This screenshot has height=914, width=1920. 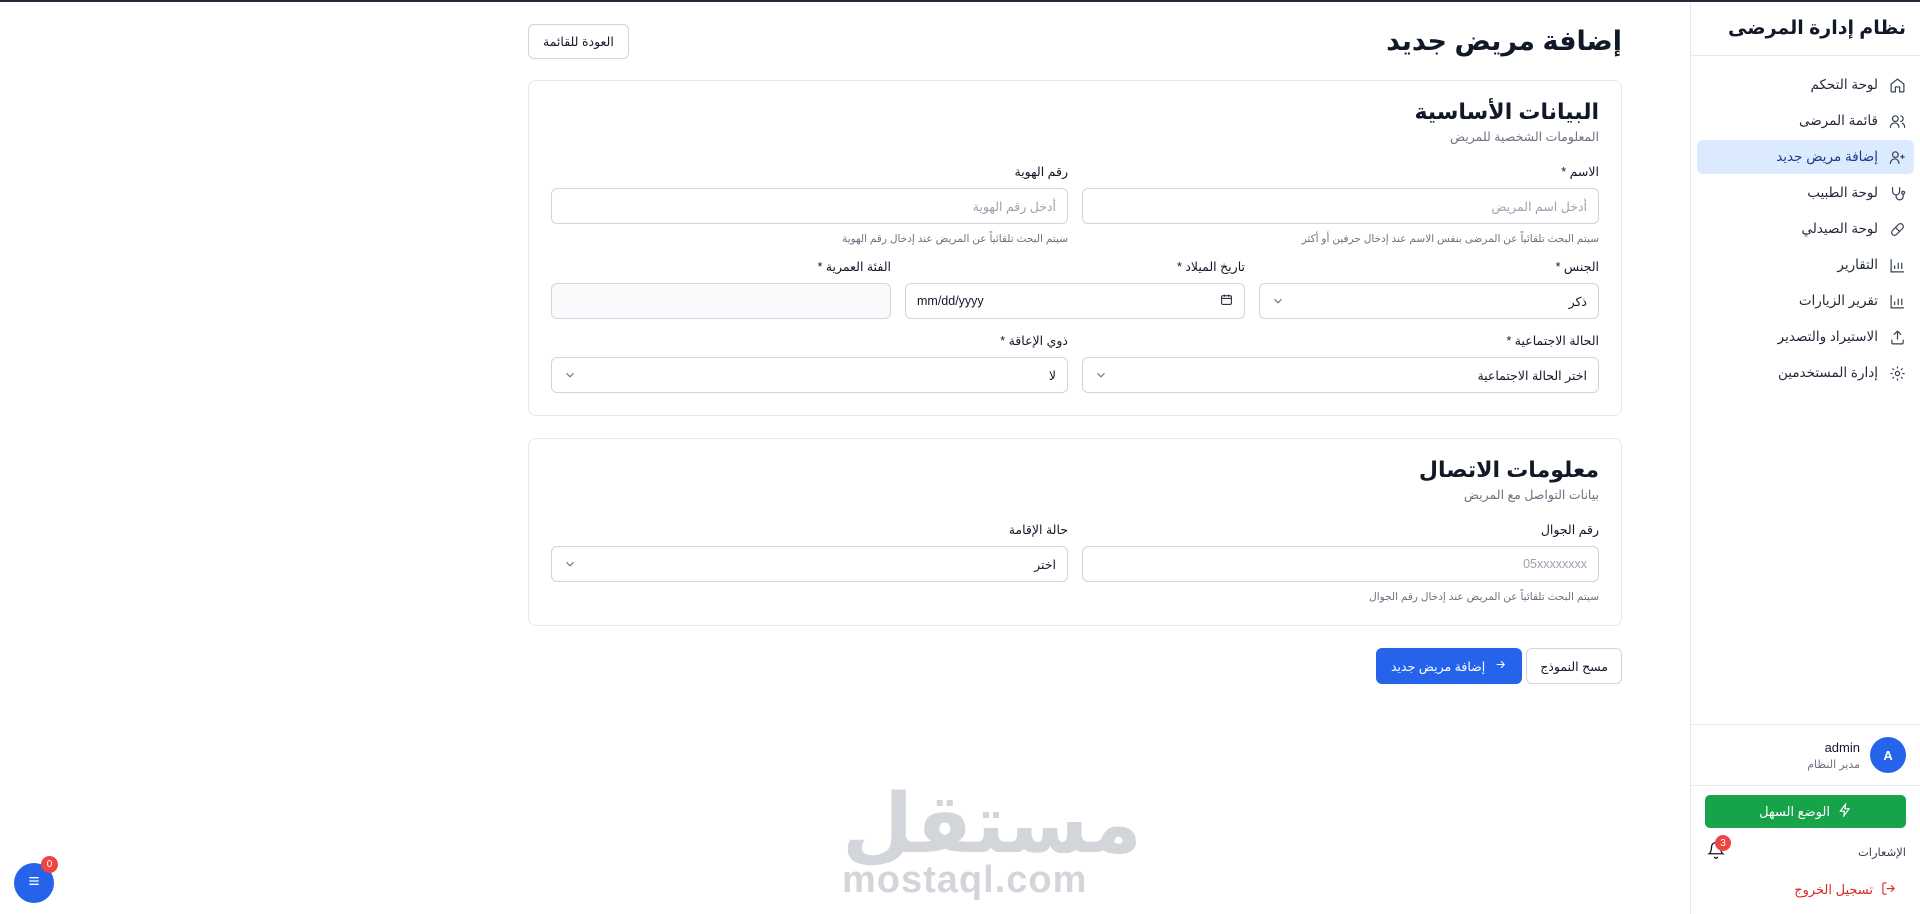 What do you see at coordinates (1897, 121) in the screenshot?
I see `users-icon` at bounding box center [1897, 121].